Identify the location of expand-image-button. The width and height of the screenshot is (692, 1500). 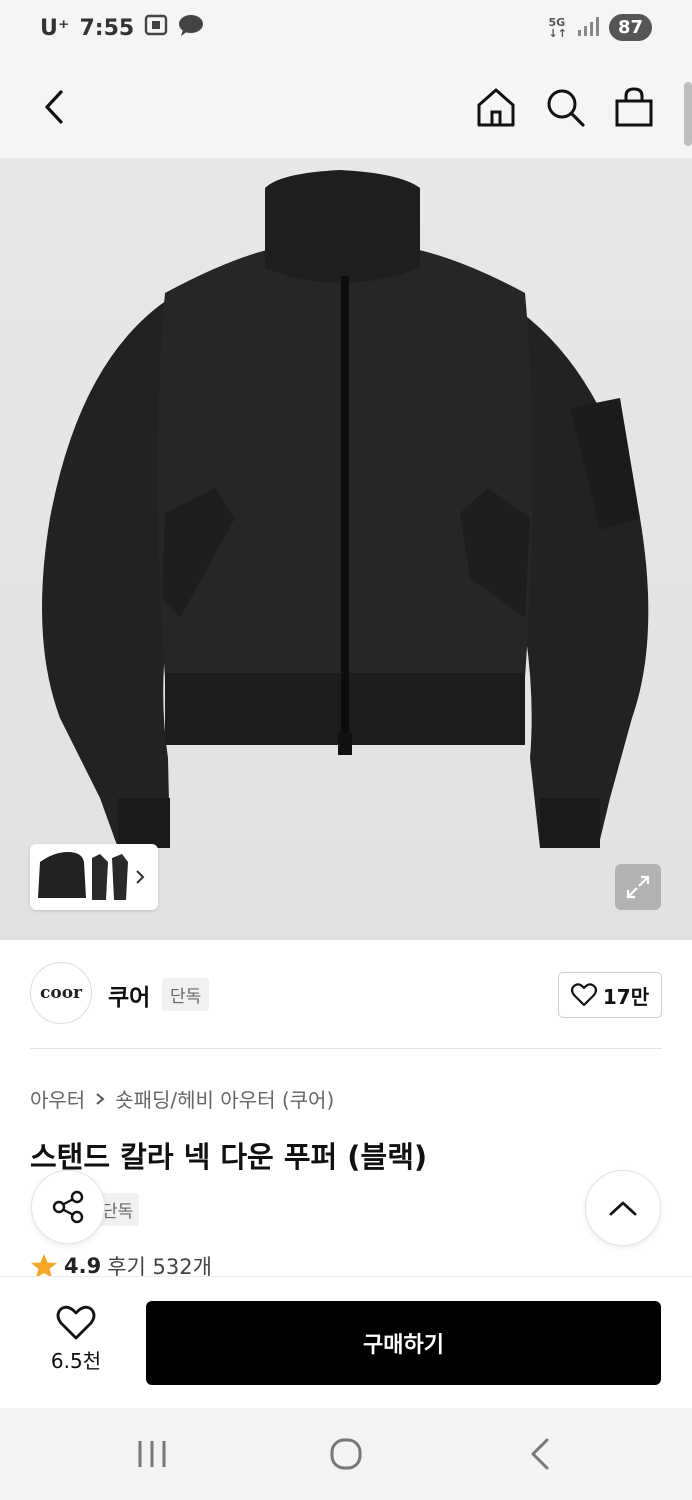
(638, 887).